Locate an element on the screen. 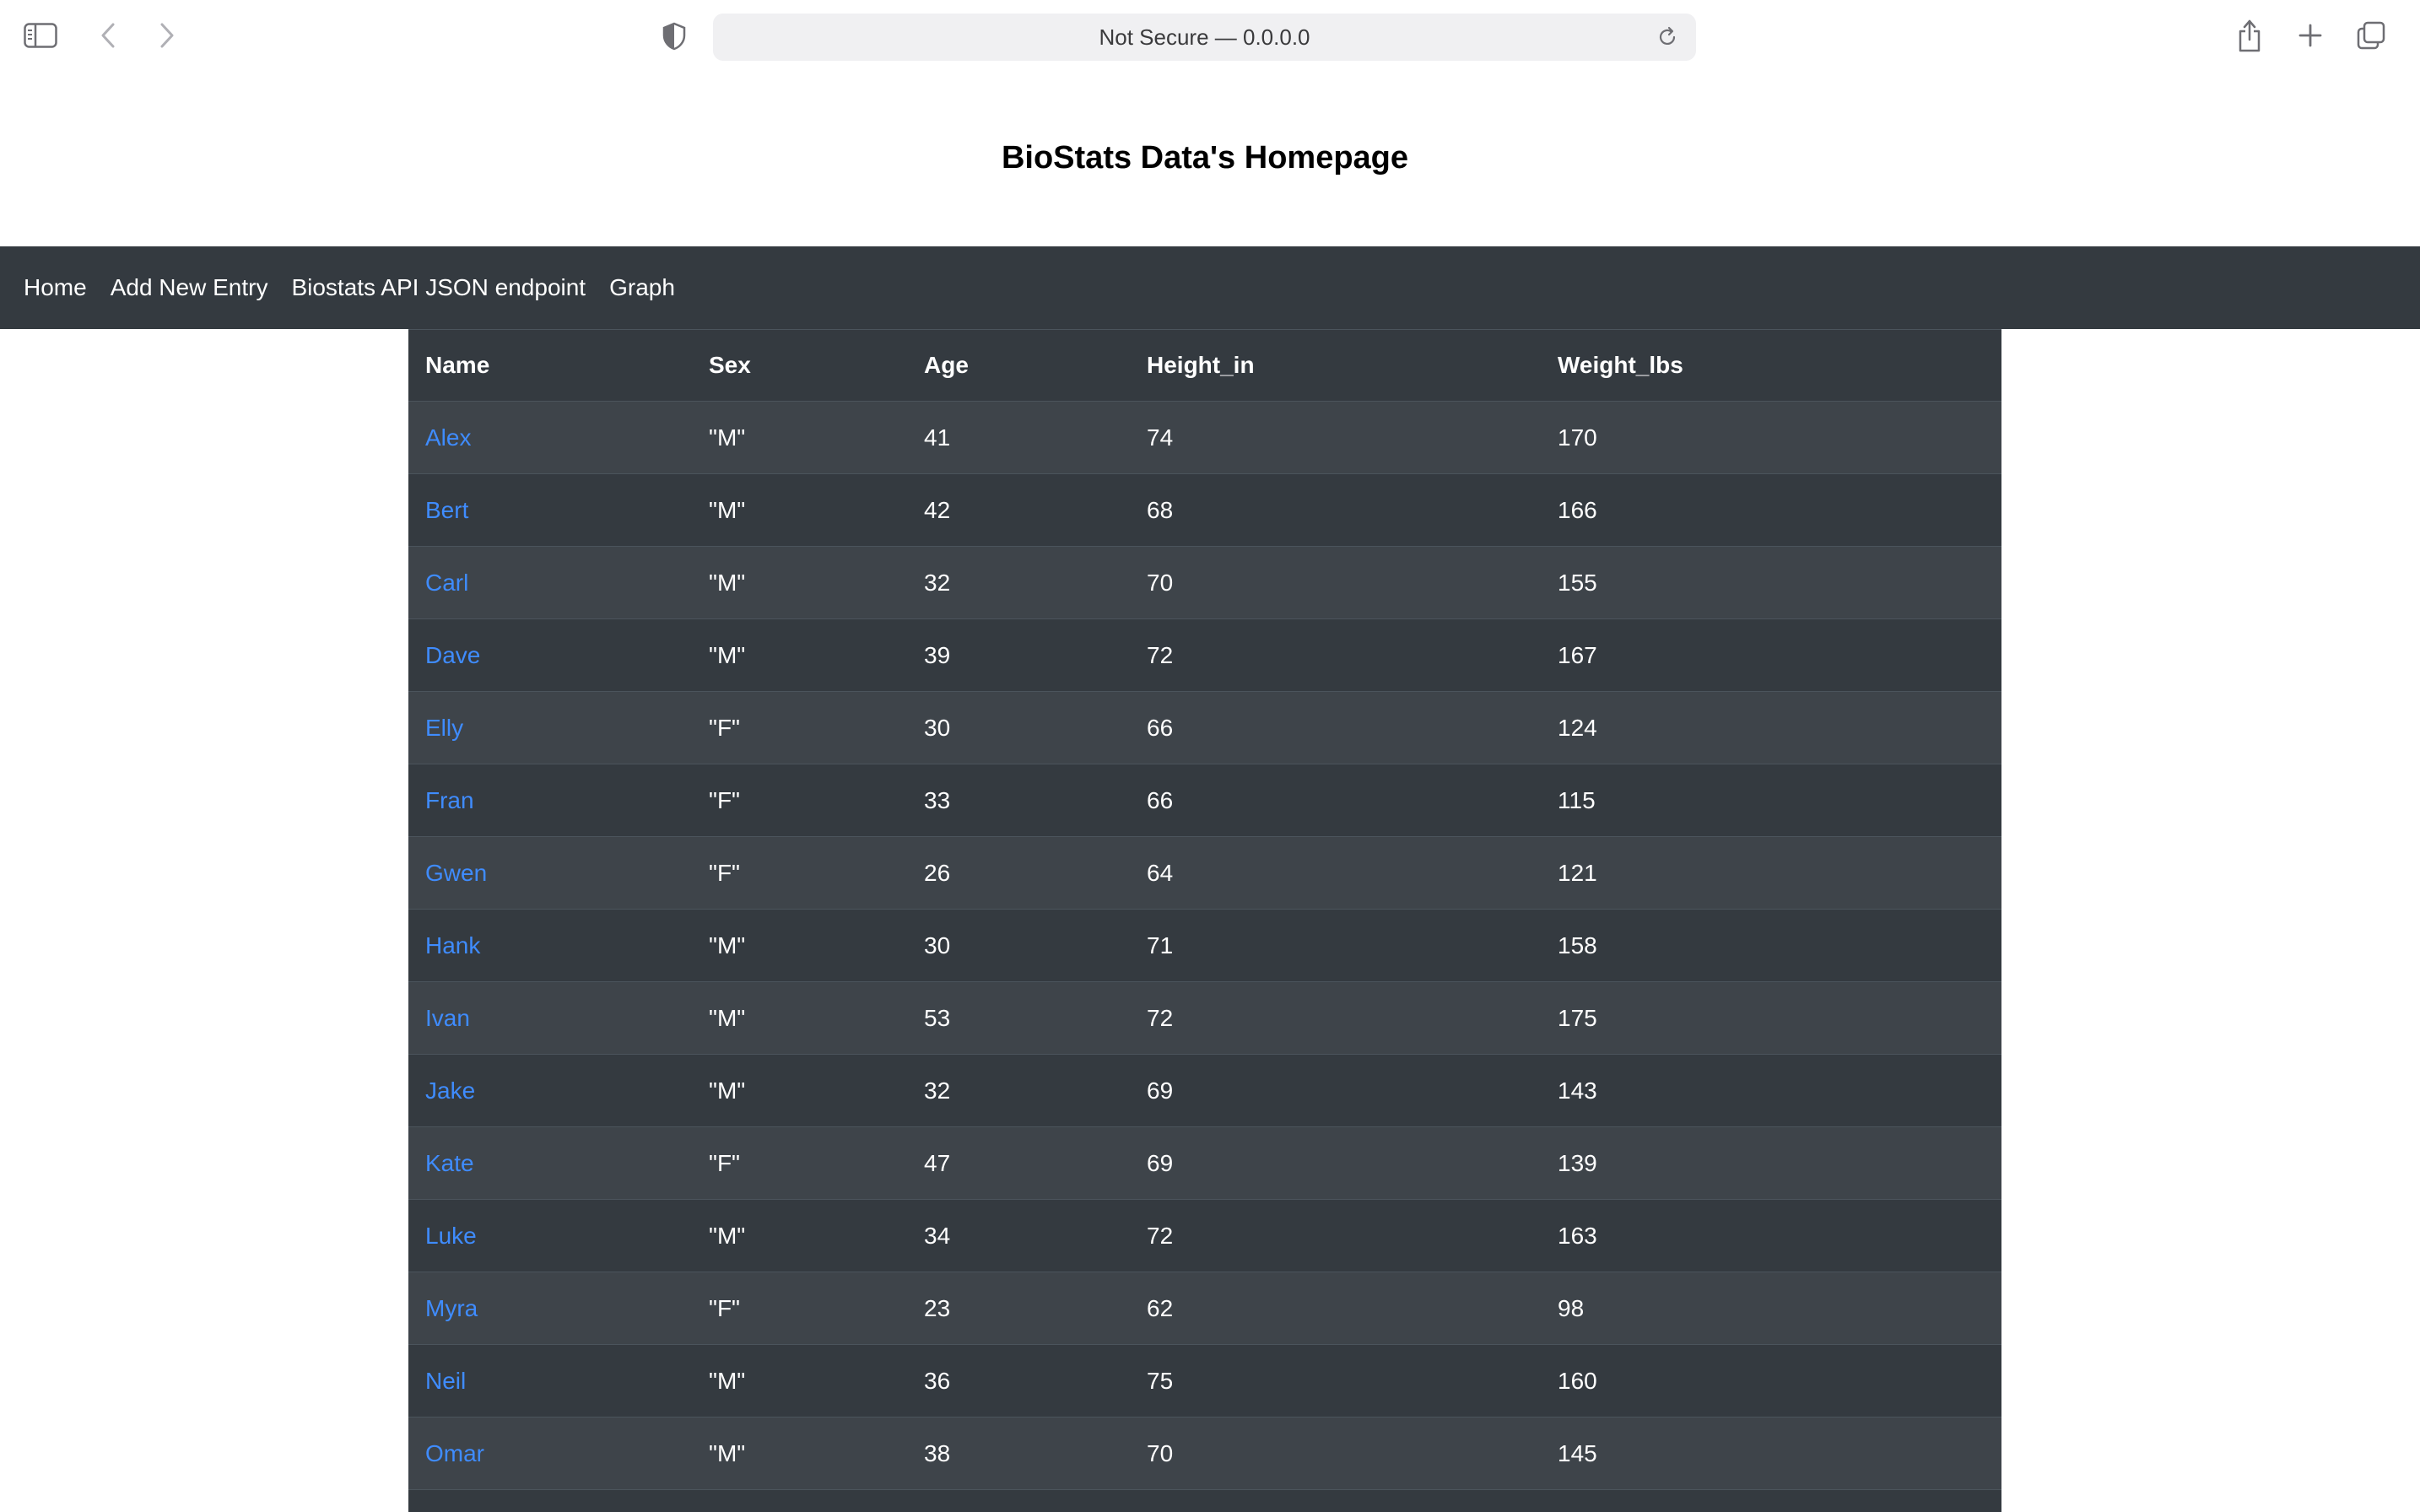 This screenshot has height=1512, width=2420. table-row: Myra "F" 23 62 98 is located at coordinates (1204, 1308).